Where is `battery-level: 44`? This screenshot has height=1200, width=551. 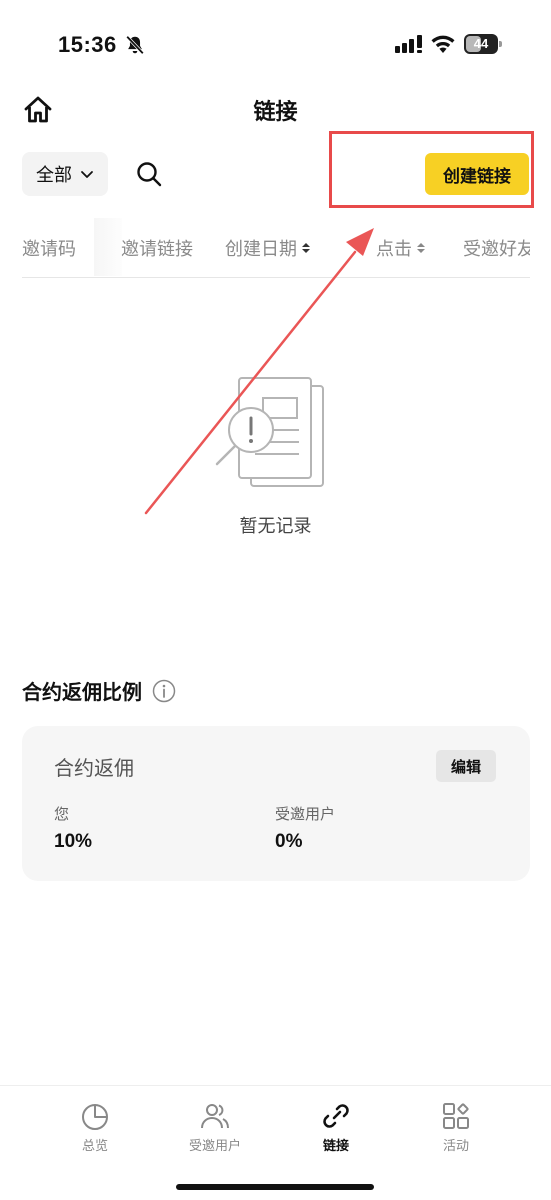 battery-level: 44 is located at coordinates (481, 43).